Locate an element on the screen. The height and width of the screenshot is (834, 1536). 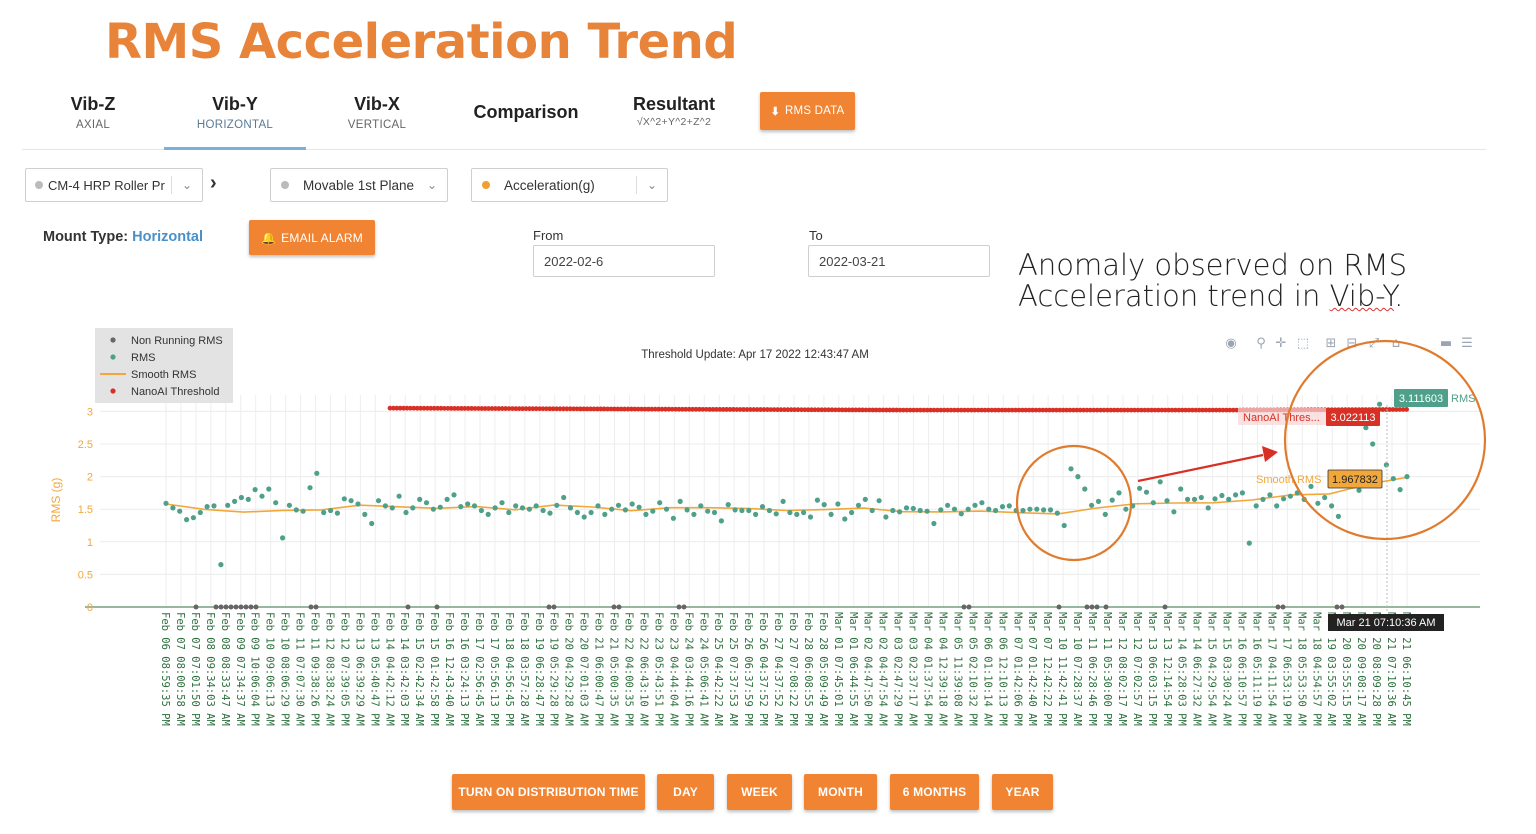
measure-select-value: Acceleration(g) is located at coordinates (549, 185).